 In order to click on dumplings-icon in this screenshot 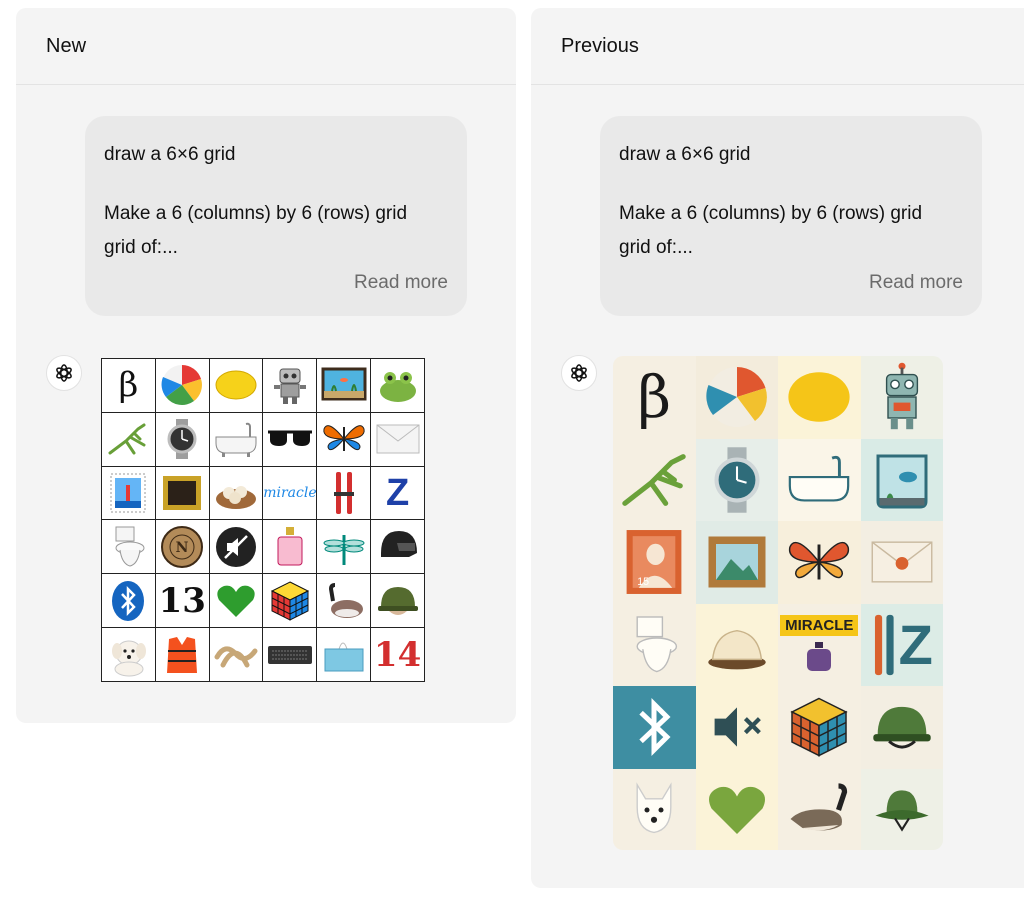, I will do `click(236, 498)`.